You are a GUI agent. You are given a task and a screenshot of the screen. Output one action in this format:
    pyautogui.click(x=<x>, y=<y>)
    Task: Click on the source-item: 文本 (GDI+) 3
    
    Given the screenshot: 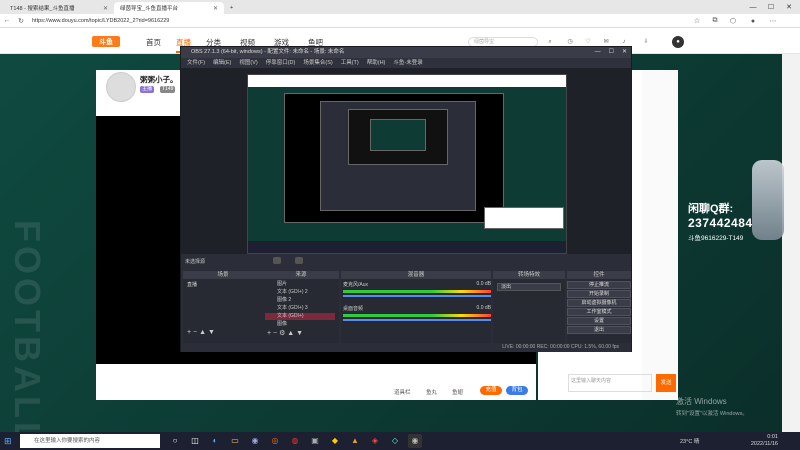 What is the action you would take?
    pyautogui.click(x=300, y=308)
    